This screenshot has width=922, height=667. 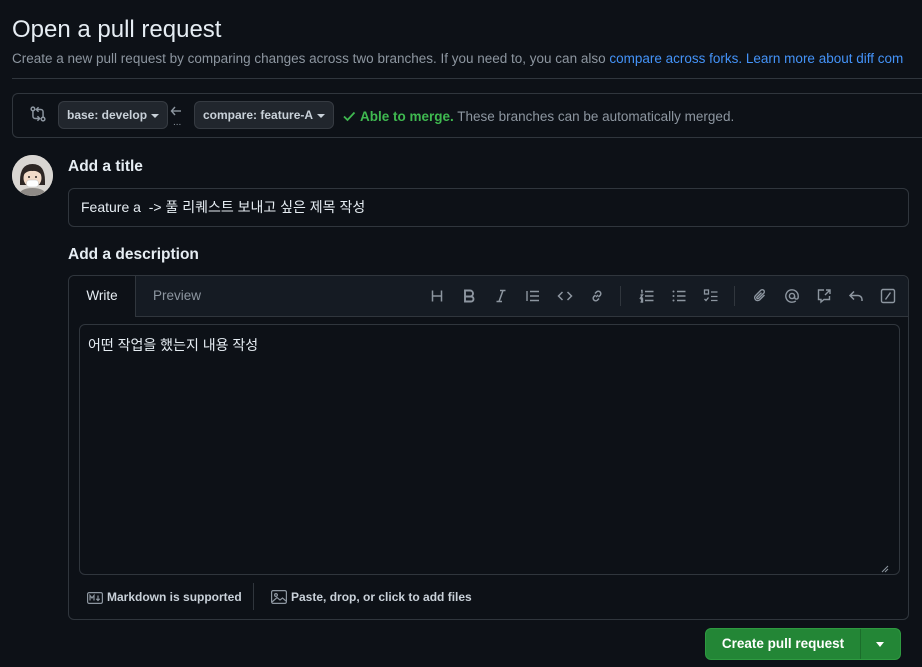 I want to click on markdown-icon, so click(x=95, y=598).